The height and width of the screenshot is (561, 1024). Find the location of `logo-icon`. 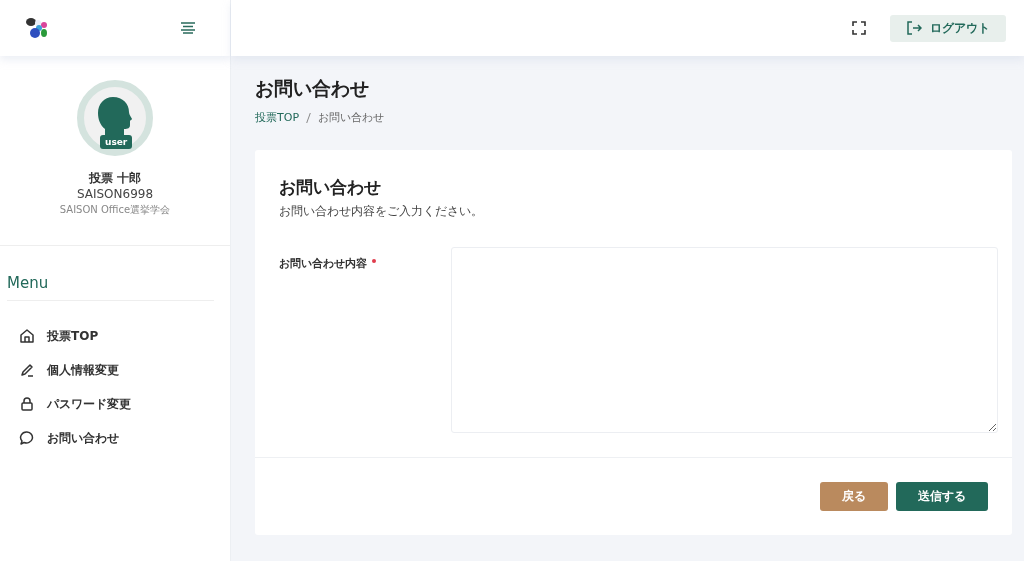

logo-icon is located at coordinates (37, 28).